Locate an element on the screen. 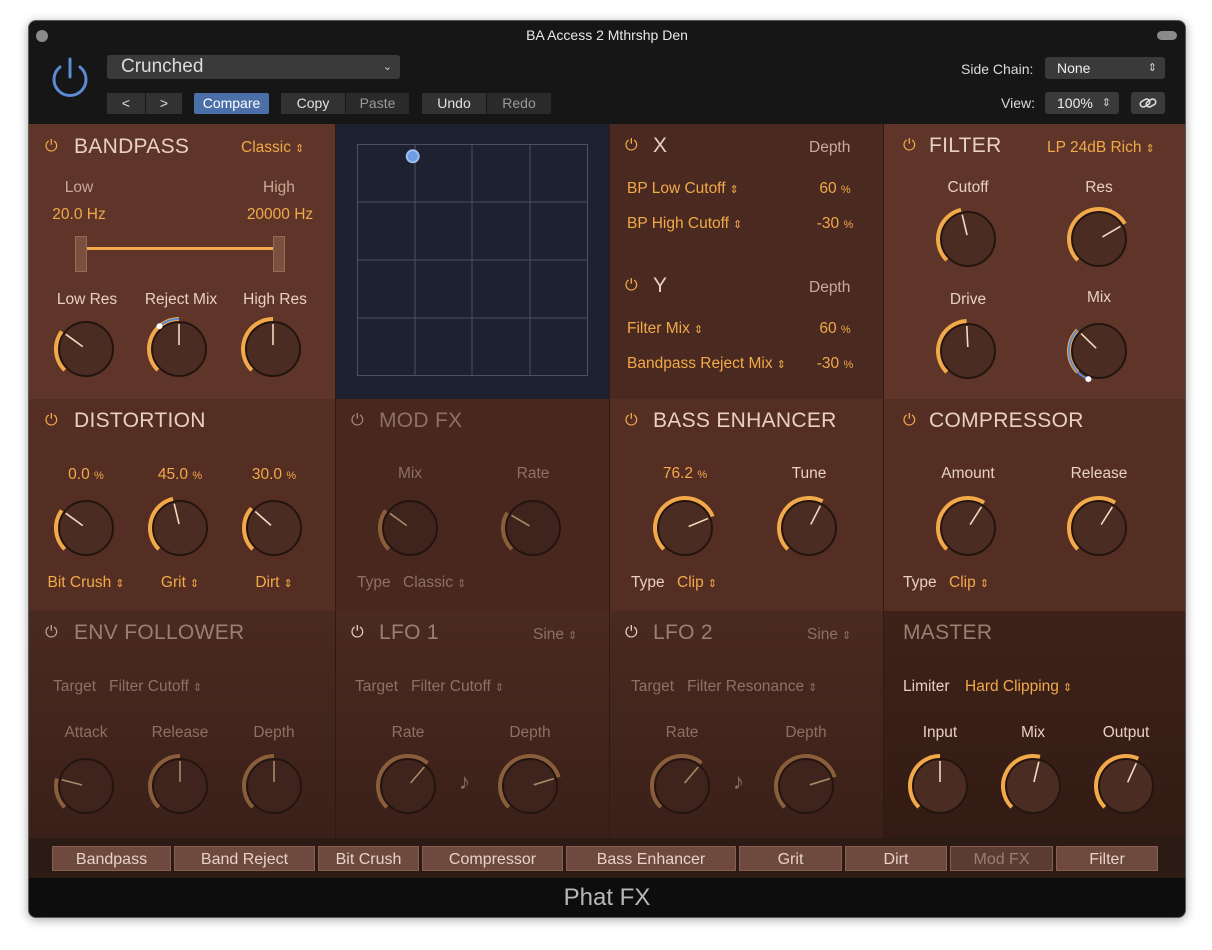 The height and width of the screenshot is (950, 1212). dirt-select: Dirt ⇕ is located at coordinates (274, 583).